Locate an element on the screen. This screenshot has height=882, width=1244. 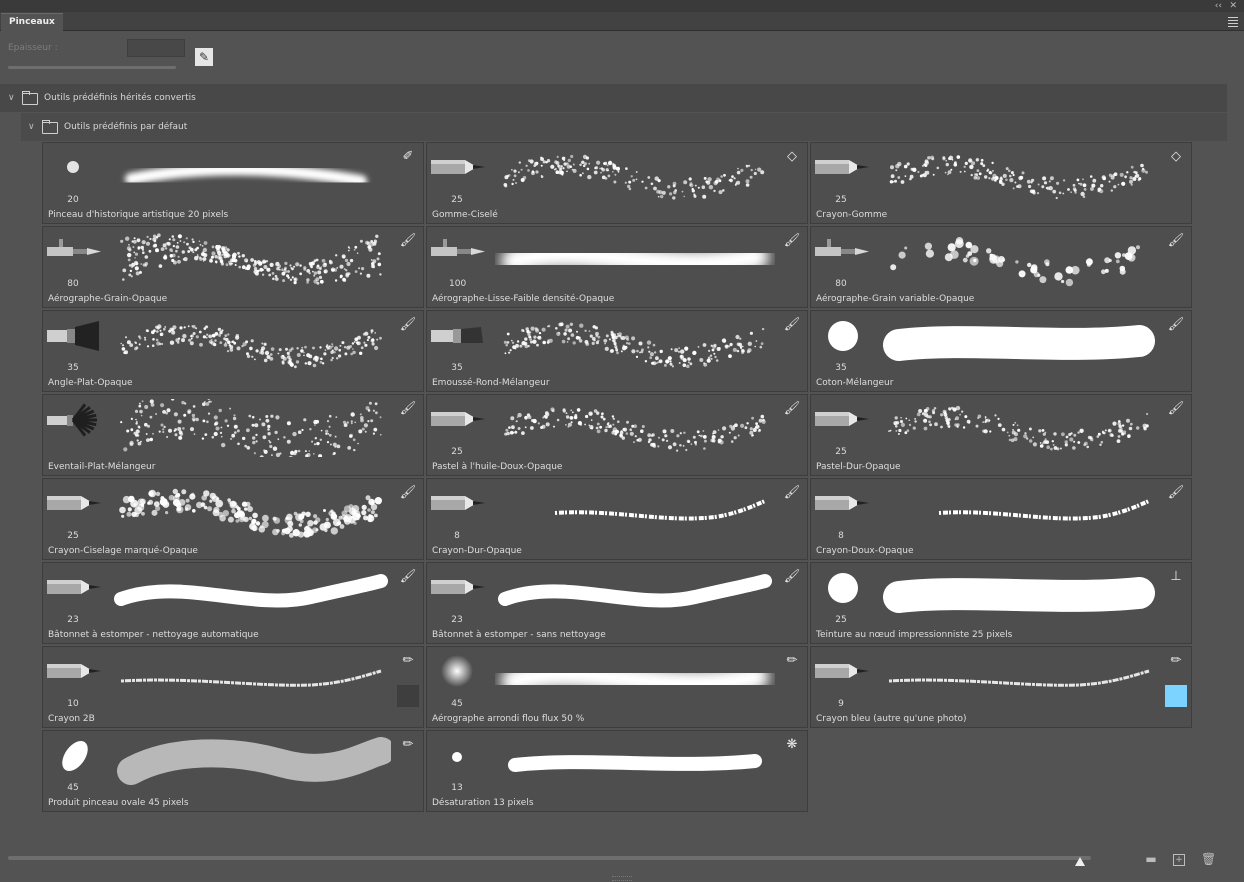
brush-preset: 10 Crayon 2B ✏ is located at coordinates (233, 687).